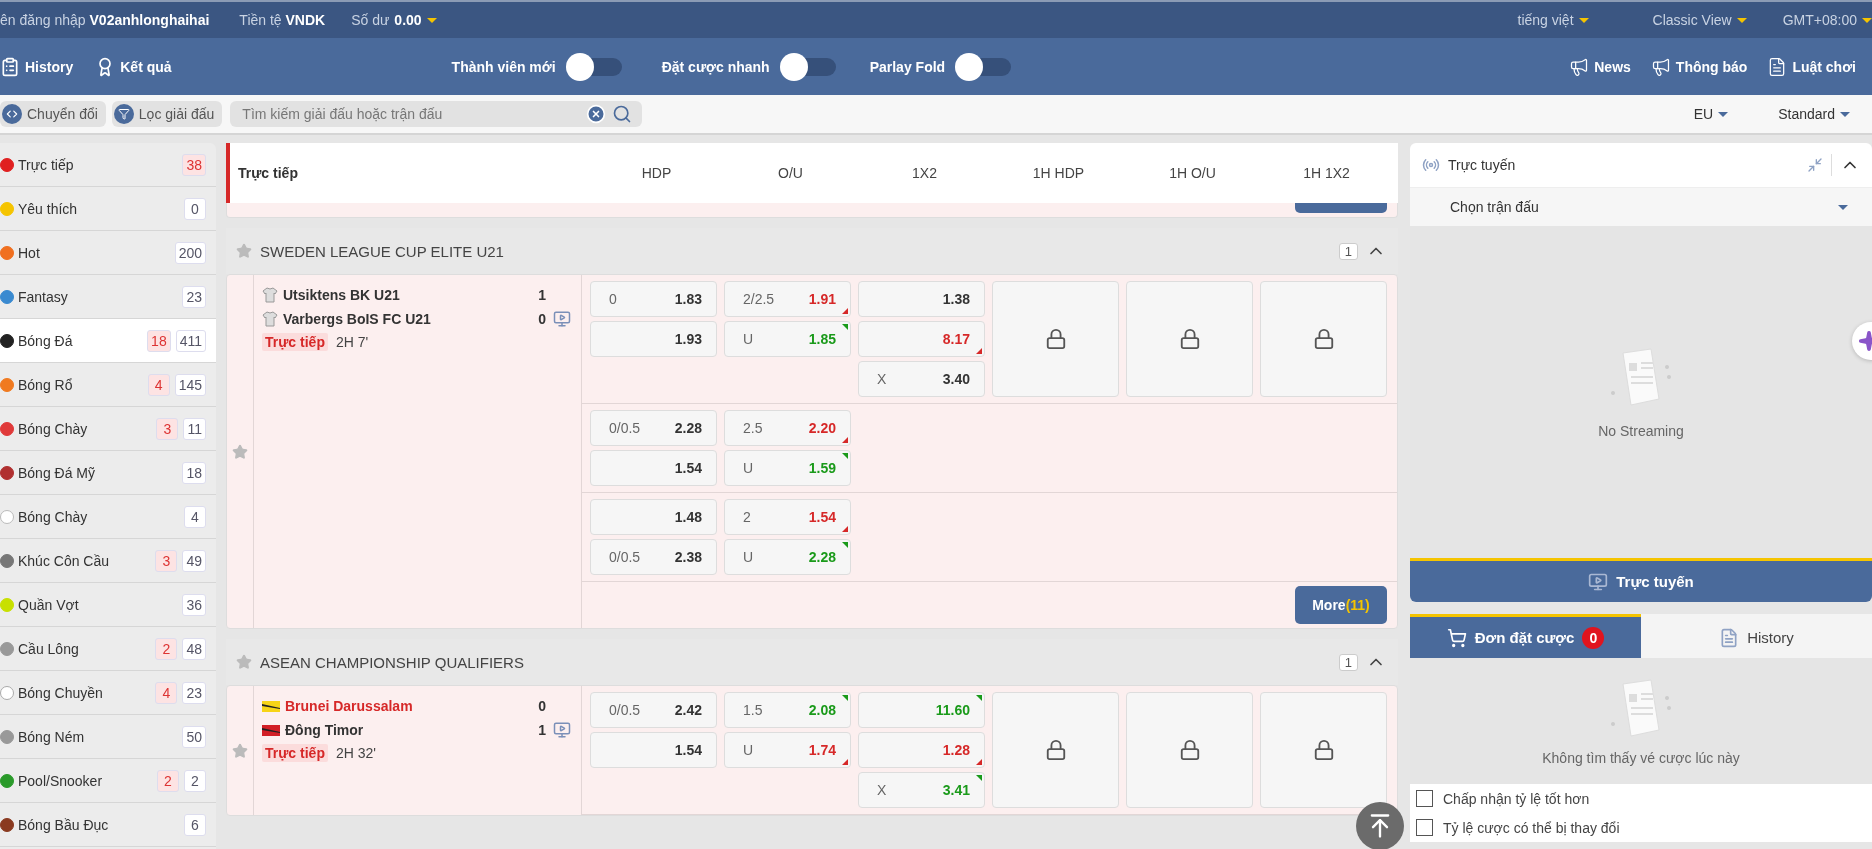 The image size is (1872, 849). I want to click on sport-item: Bóng Bầu Đục 6, so click(108, 825).